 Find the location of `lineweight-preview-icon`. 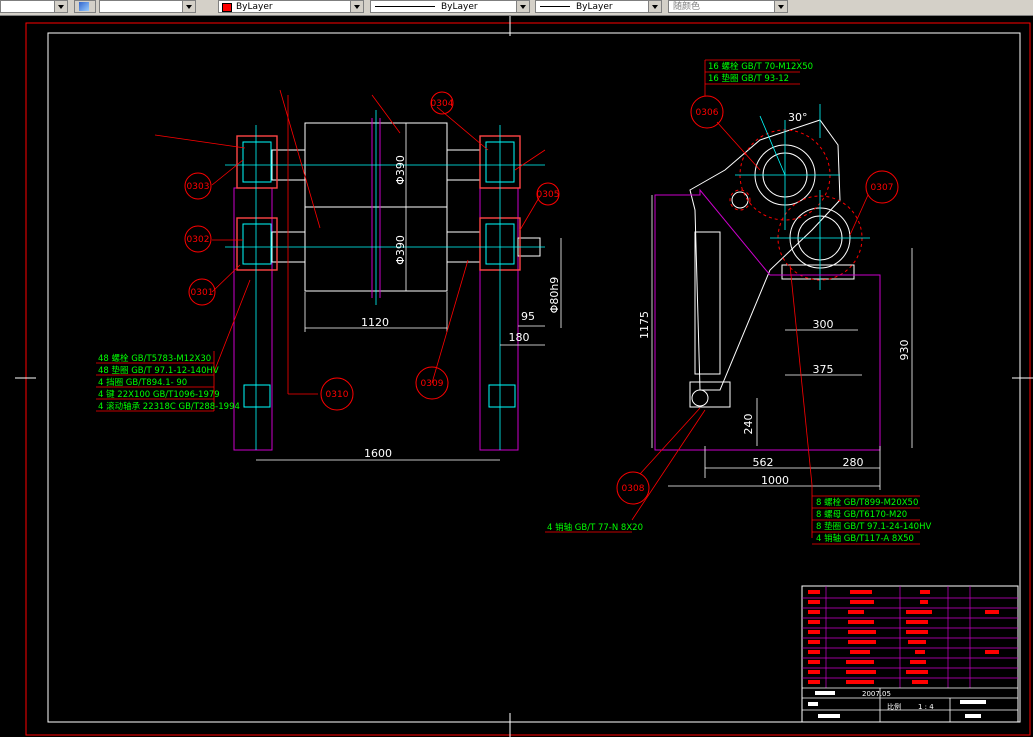

lineweight-preview-icon is located at coordinates (555, 6).